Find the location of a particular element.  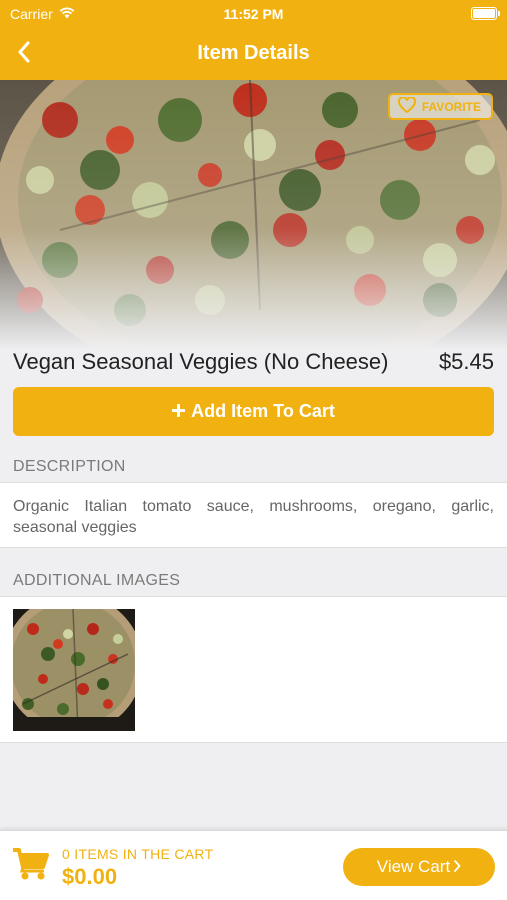

view-cart-label: View Cart is located at coordinates (413, 866).